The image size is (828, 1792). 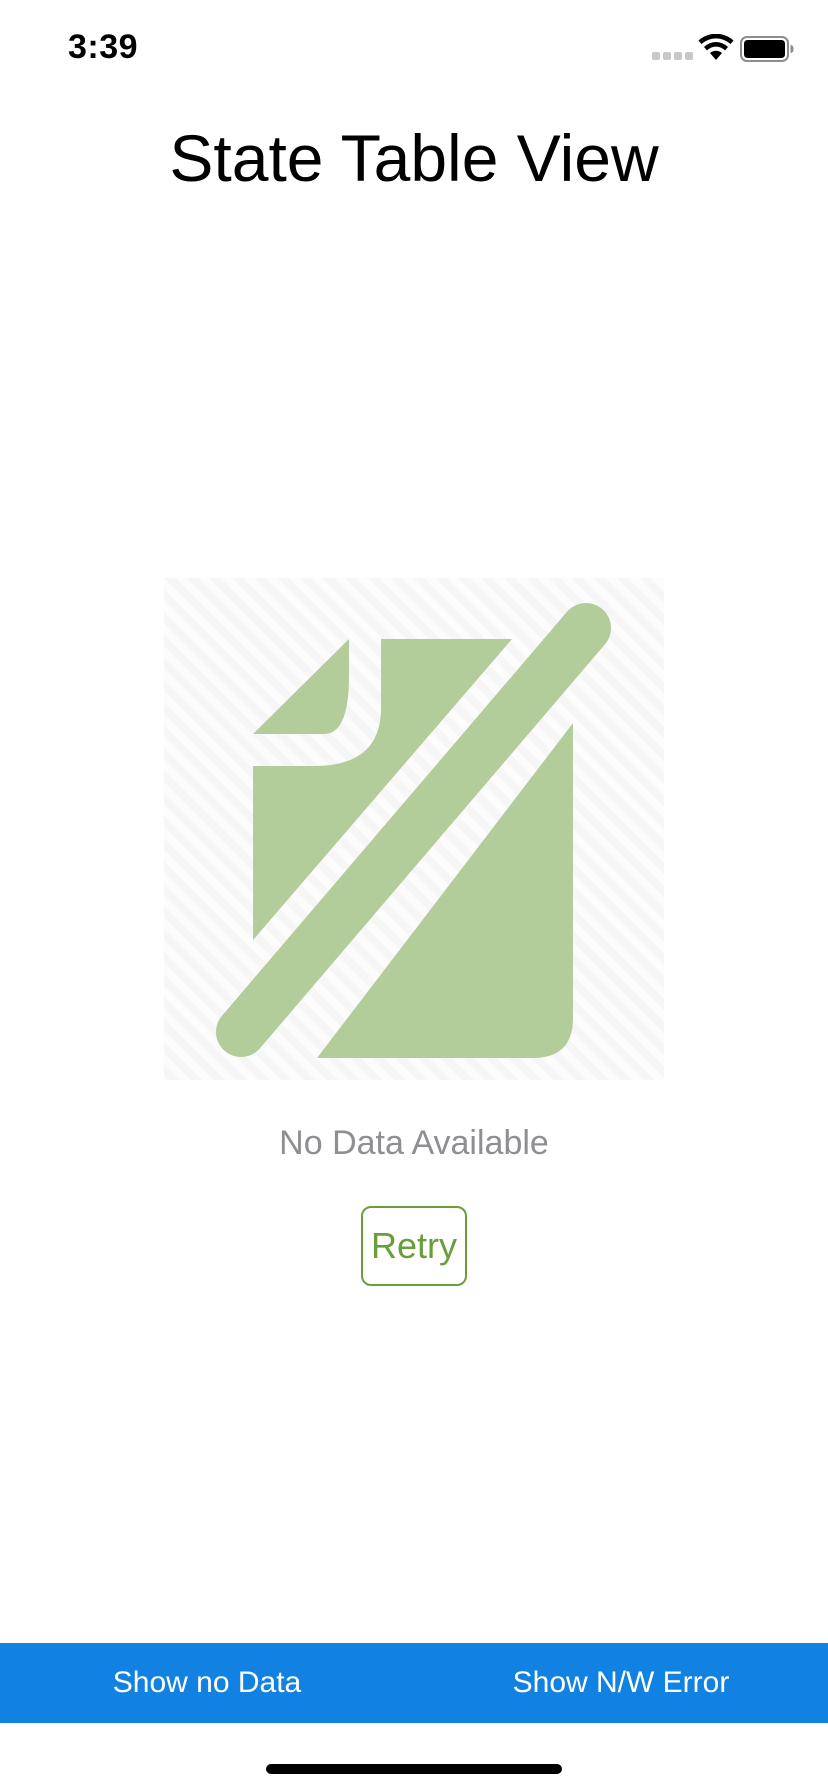 What do you see at coordinates (672, 56) in the screenshot?
I see `signal-dots-icon` at bounding box center [672, 56].